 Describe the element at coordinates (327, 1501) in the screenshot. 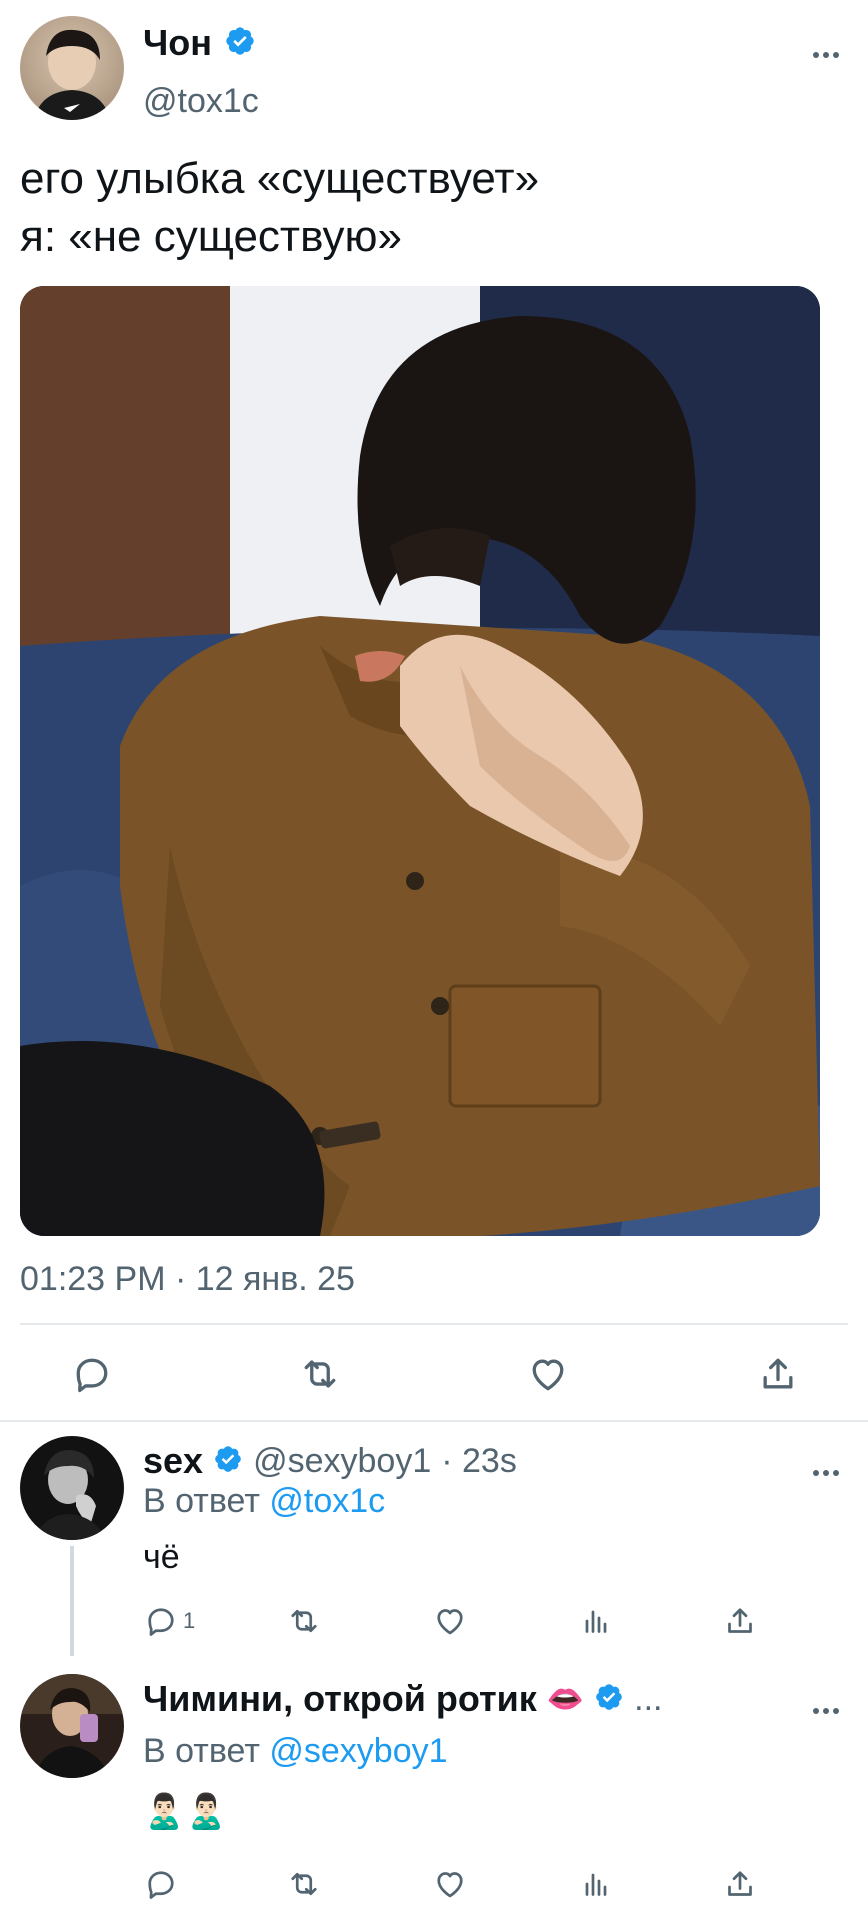

I see `reply-to-mention: @tox1c` at that location.